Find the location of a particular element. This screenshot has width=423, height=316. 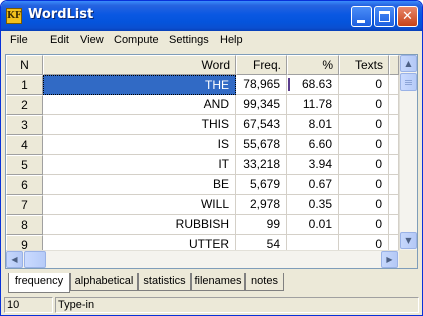

cell-word: IT is located at coordinates (139, 165).